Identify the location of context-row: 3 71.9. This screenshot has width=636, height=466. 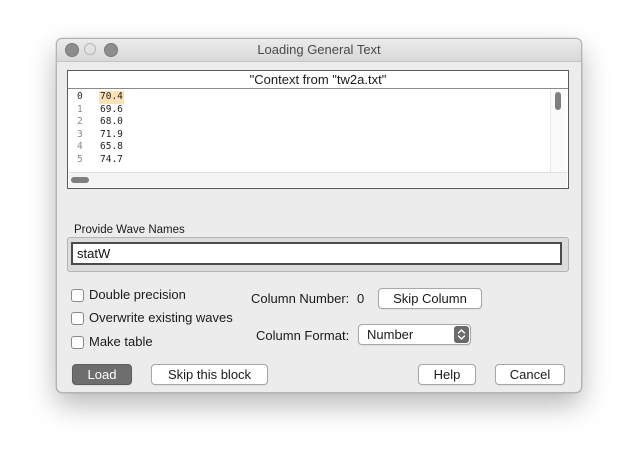
(310, 135).